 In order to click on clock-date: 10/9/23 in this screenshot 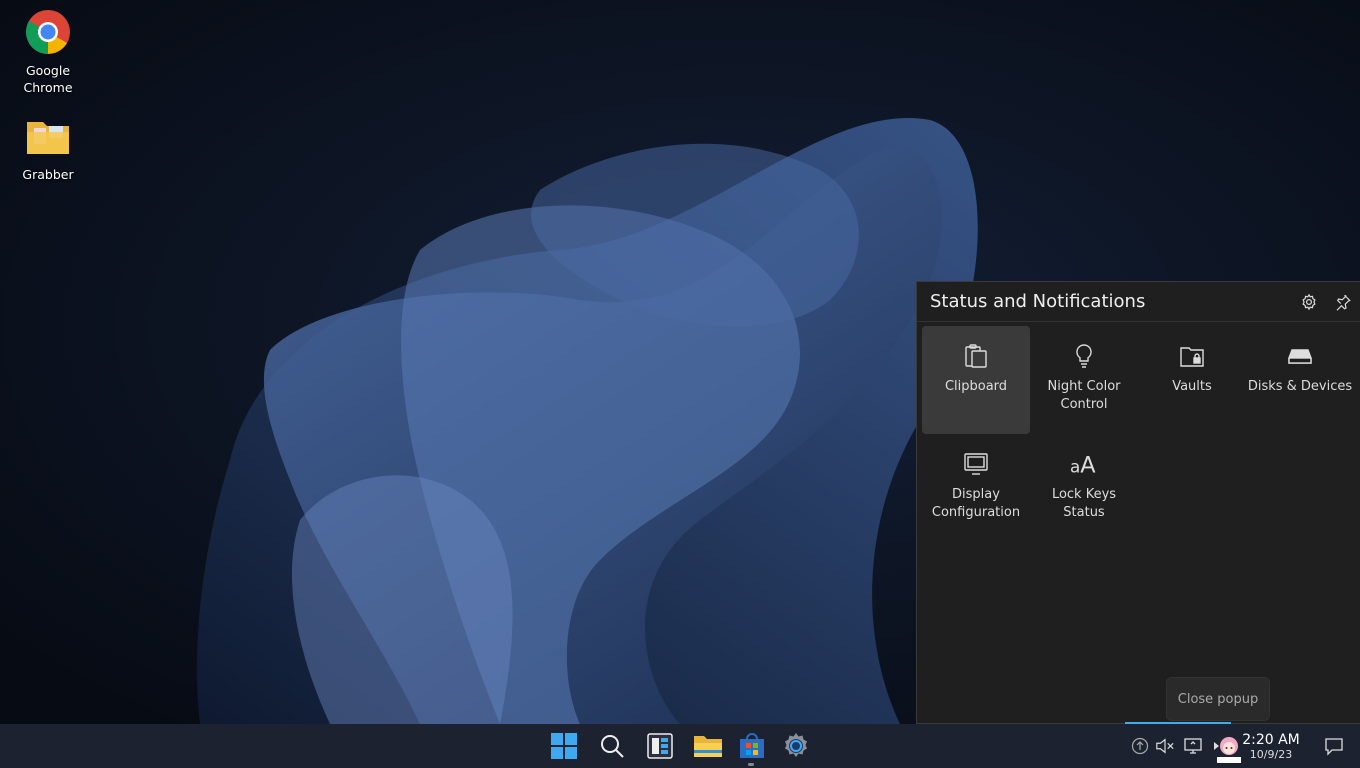, I will do `click(1271, 754)`.